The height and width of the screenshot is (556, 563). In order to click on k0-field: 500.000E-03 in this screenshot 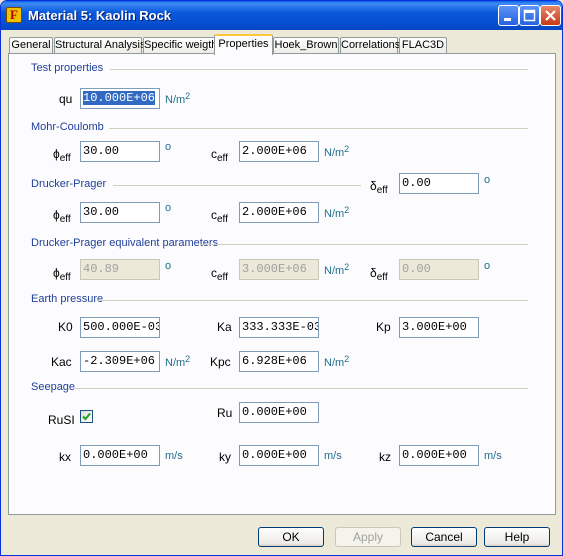, I will do `click(120, 327)`.